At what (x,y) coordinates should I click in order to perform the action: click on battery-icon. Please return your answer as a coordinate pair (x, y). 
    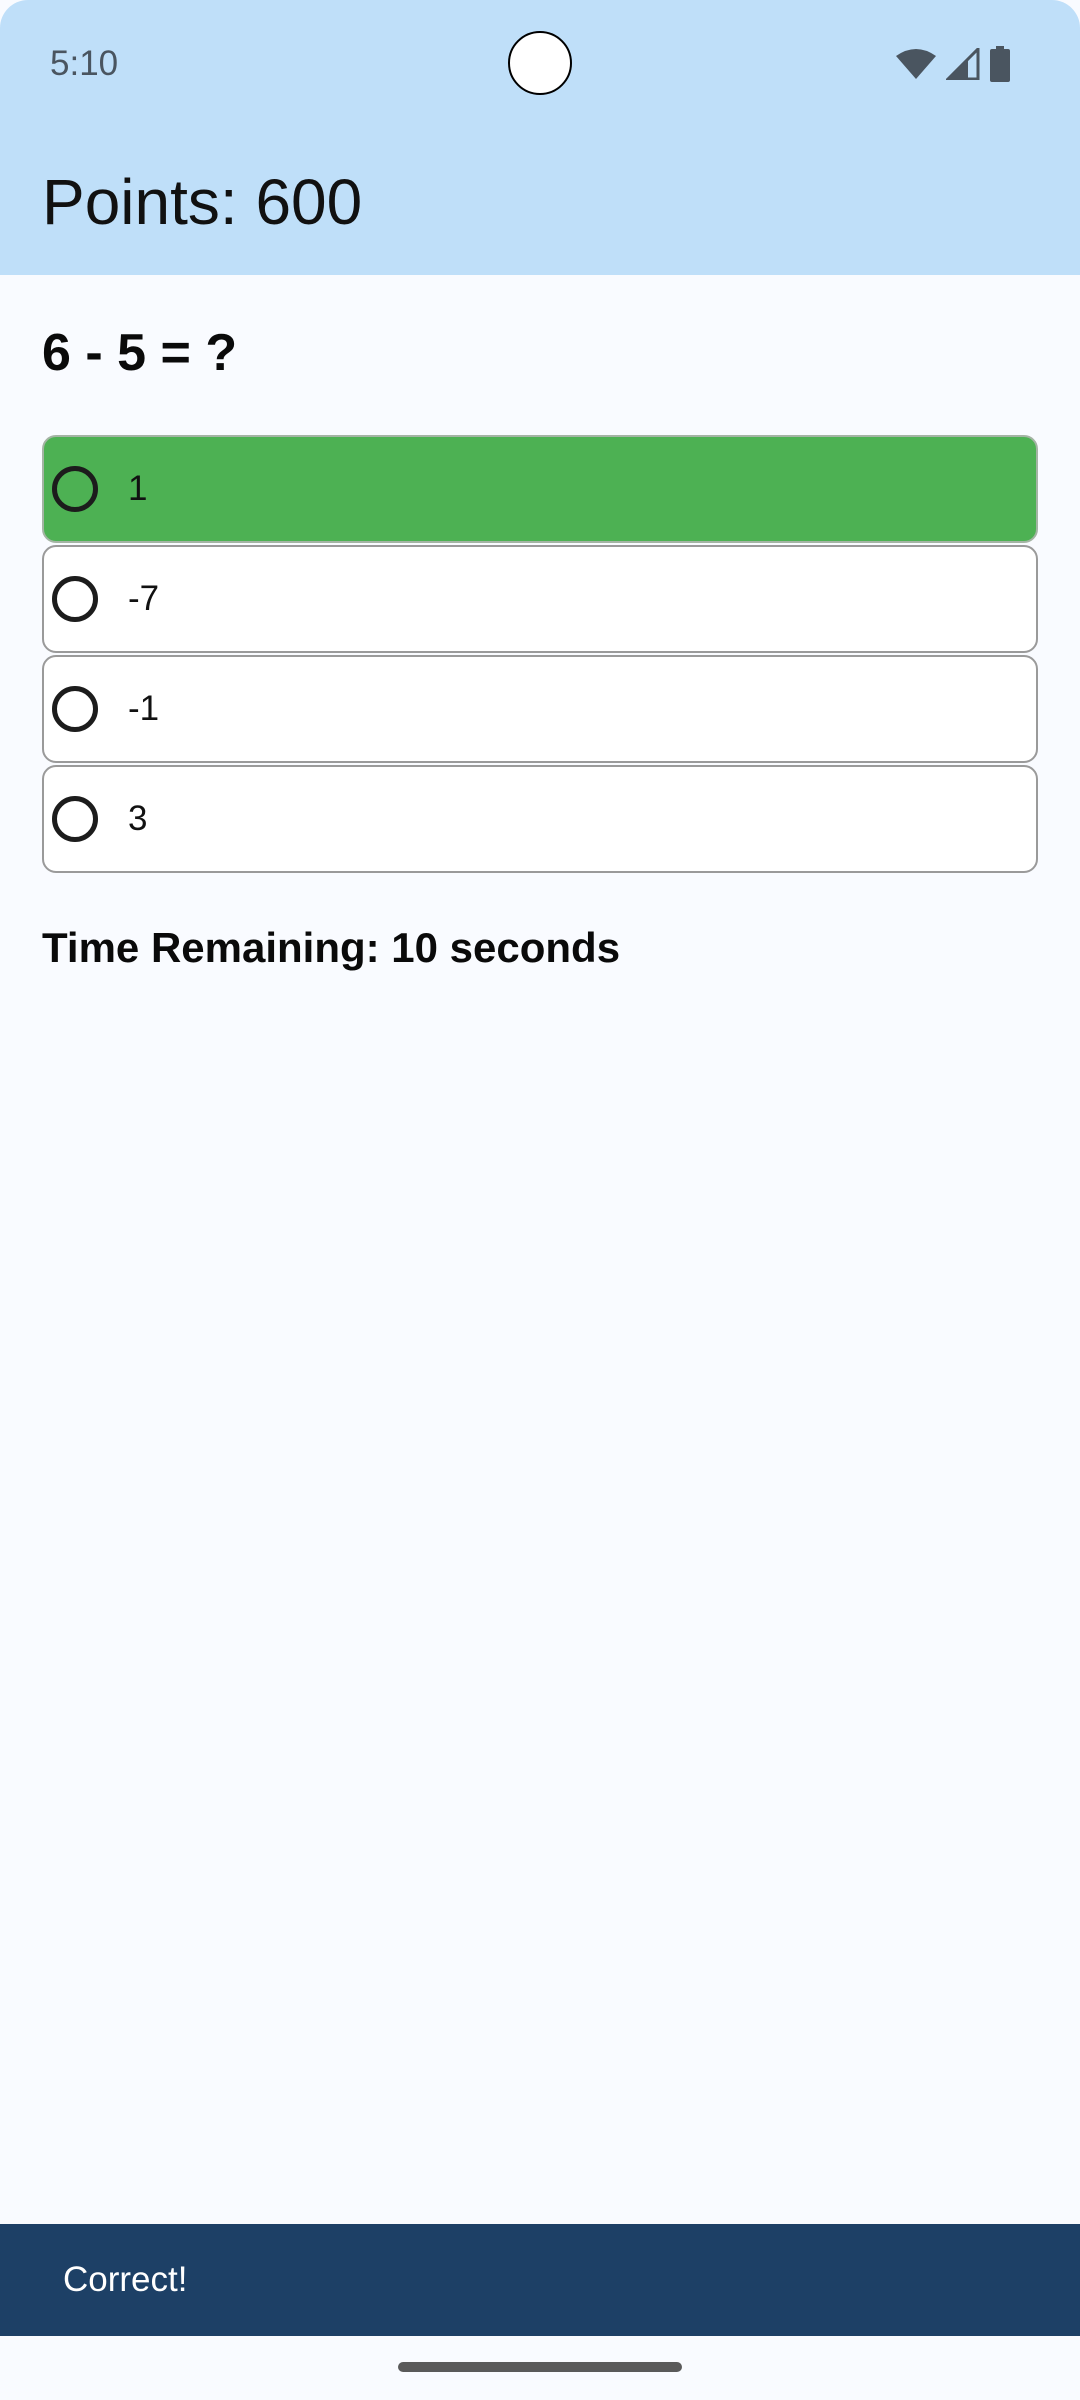
    Looking at the image, I should click on (1000, 64).